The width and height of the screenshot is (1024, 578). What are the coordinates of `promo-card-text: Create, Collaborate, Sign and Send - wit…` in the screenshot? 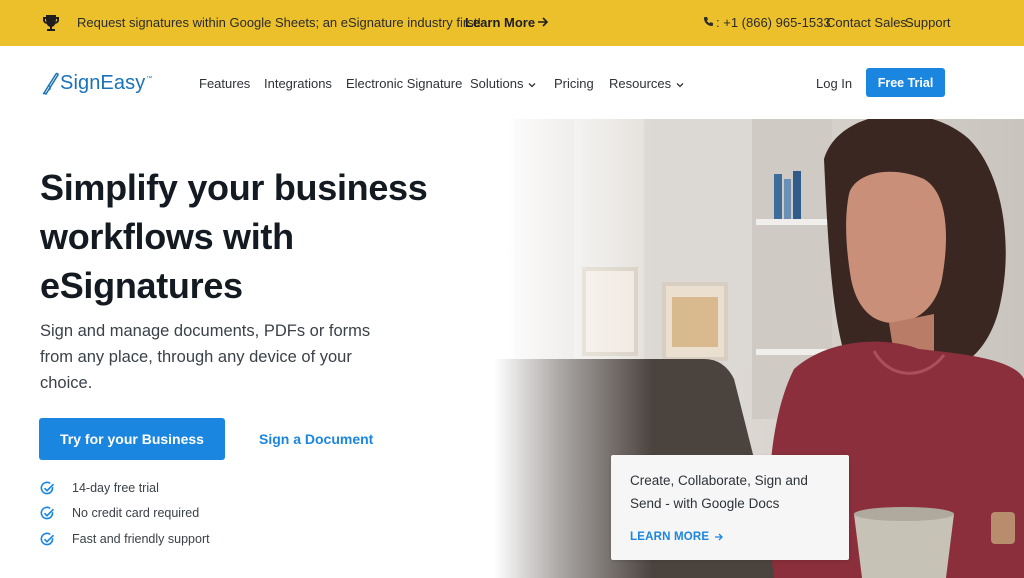 It's located at (719, 492).